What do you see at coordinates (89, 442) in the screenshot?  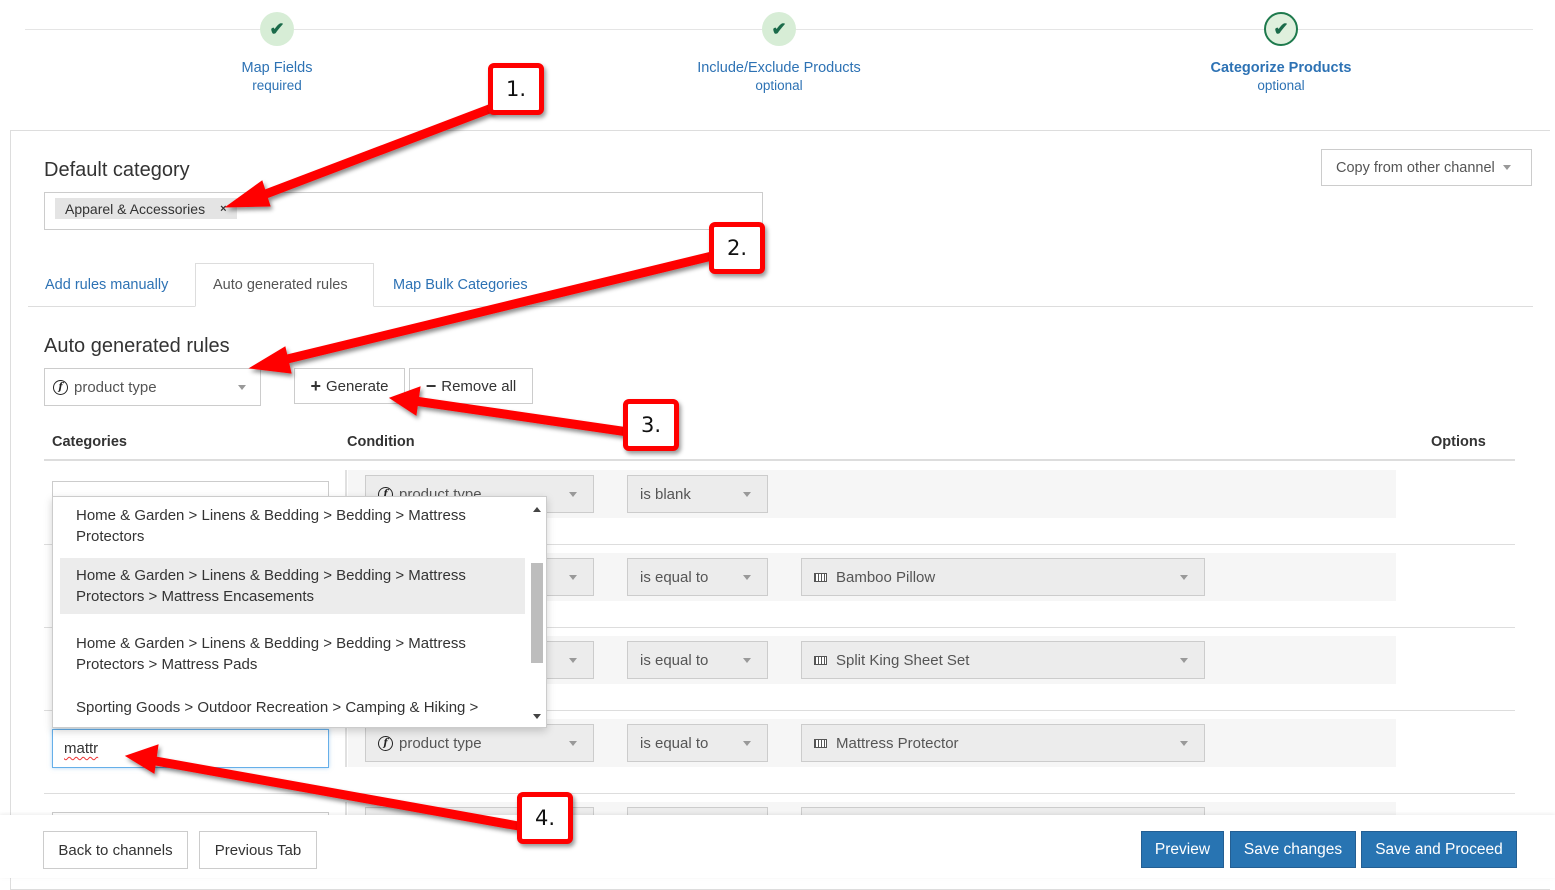 I see `header-categories: Categories` at bounding box center [89, 442].